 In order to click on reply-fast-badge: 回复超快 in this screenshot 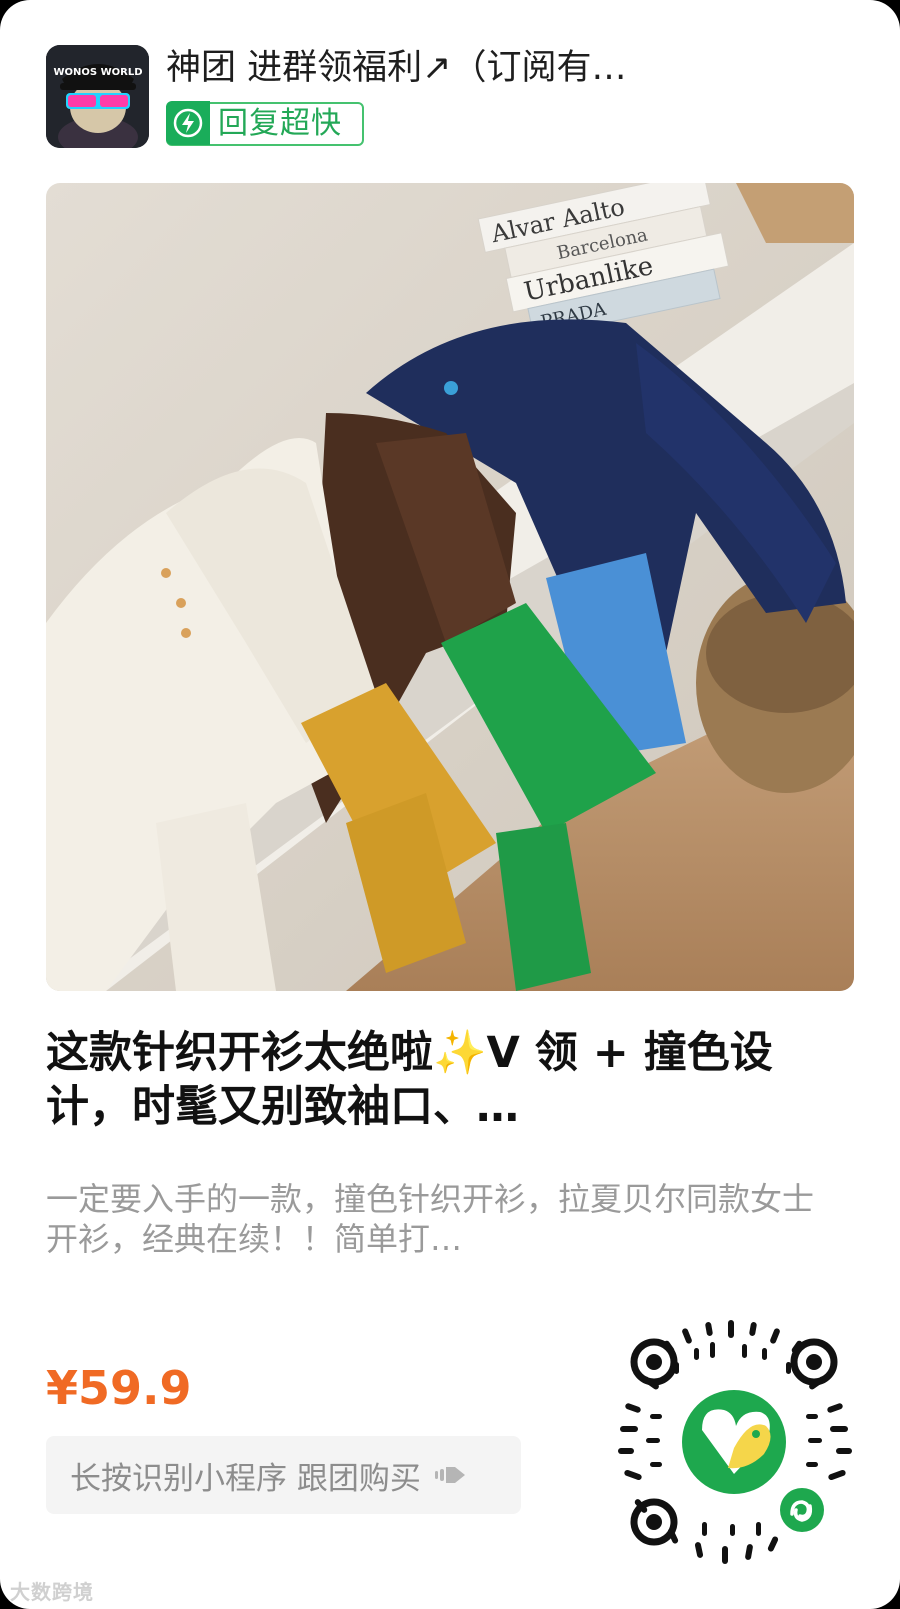, I will do `click(265, 123)`.